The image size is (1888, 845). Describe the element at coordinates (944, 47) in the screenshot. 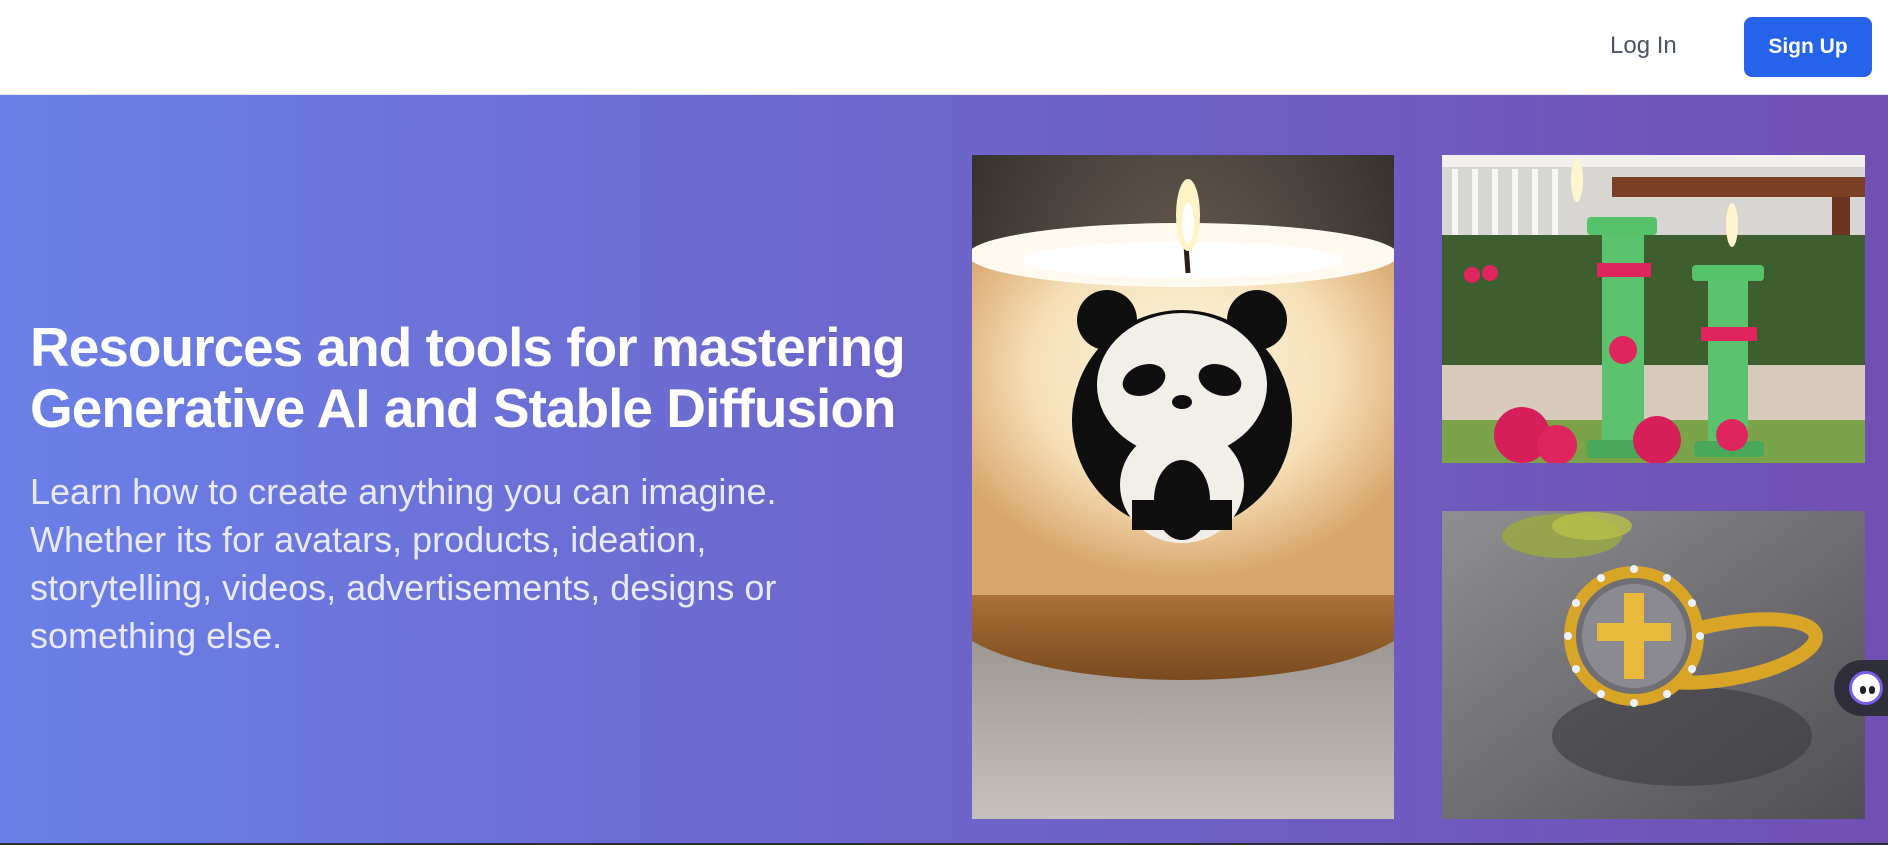

I see `top-navbar: Log In Sign Up` at that location.